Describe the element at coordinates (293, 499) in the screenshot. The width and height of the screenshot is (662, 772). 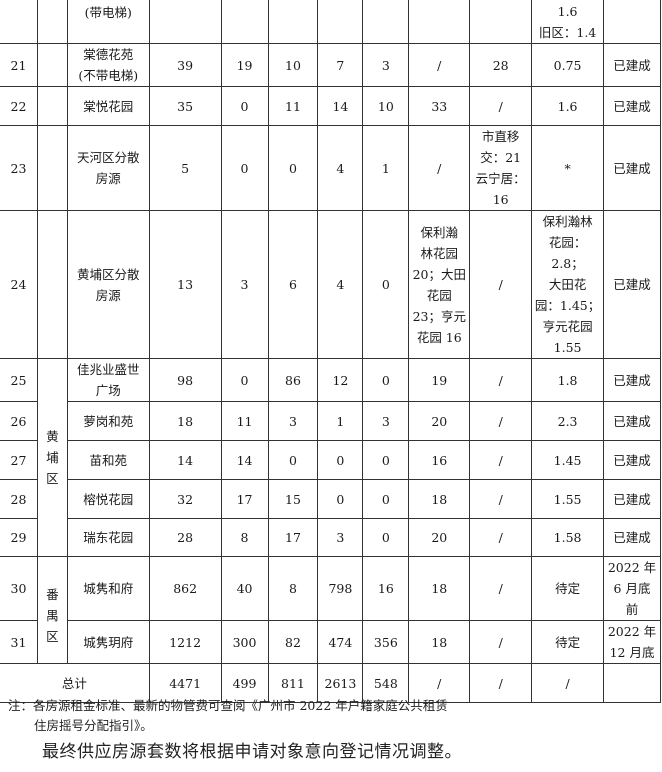
I see `cell-c2: 15` at that location.